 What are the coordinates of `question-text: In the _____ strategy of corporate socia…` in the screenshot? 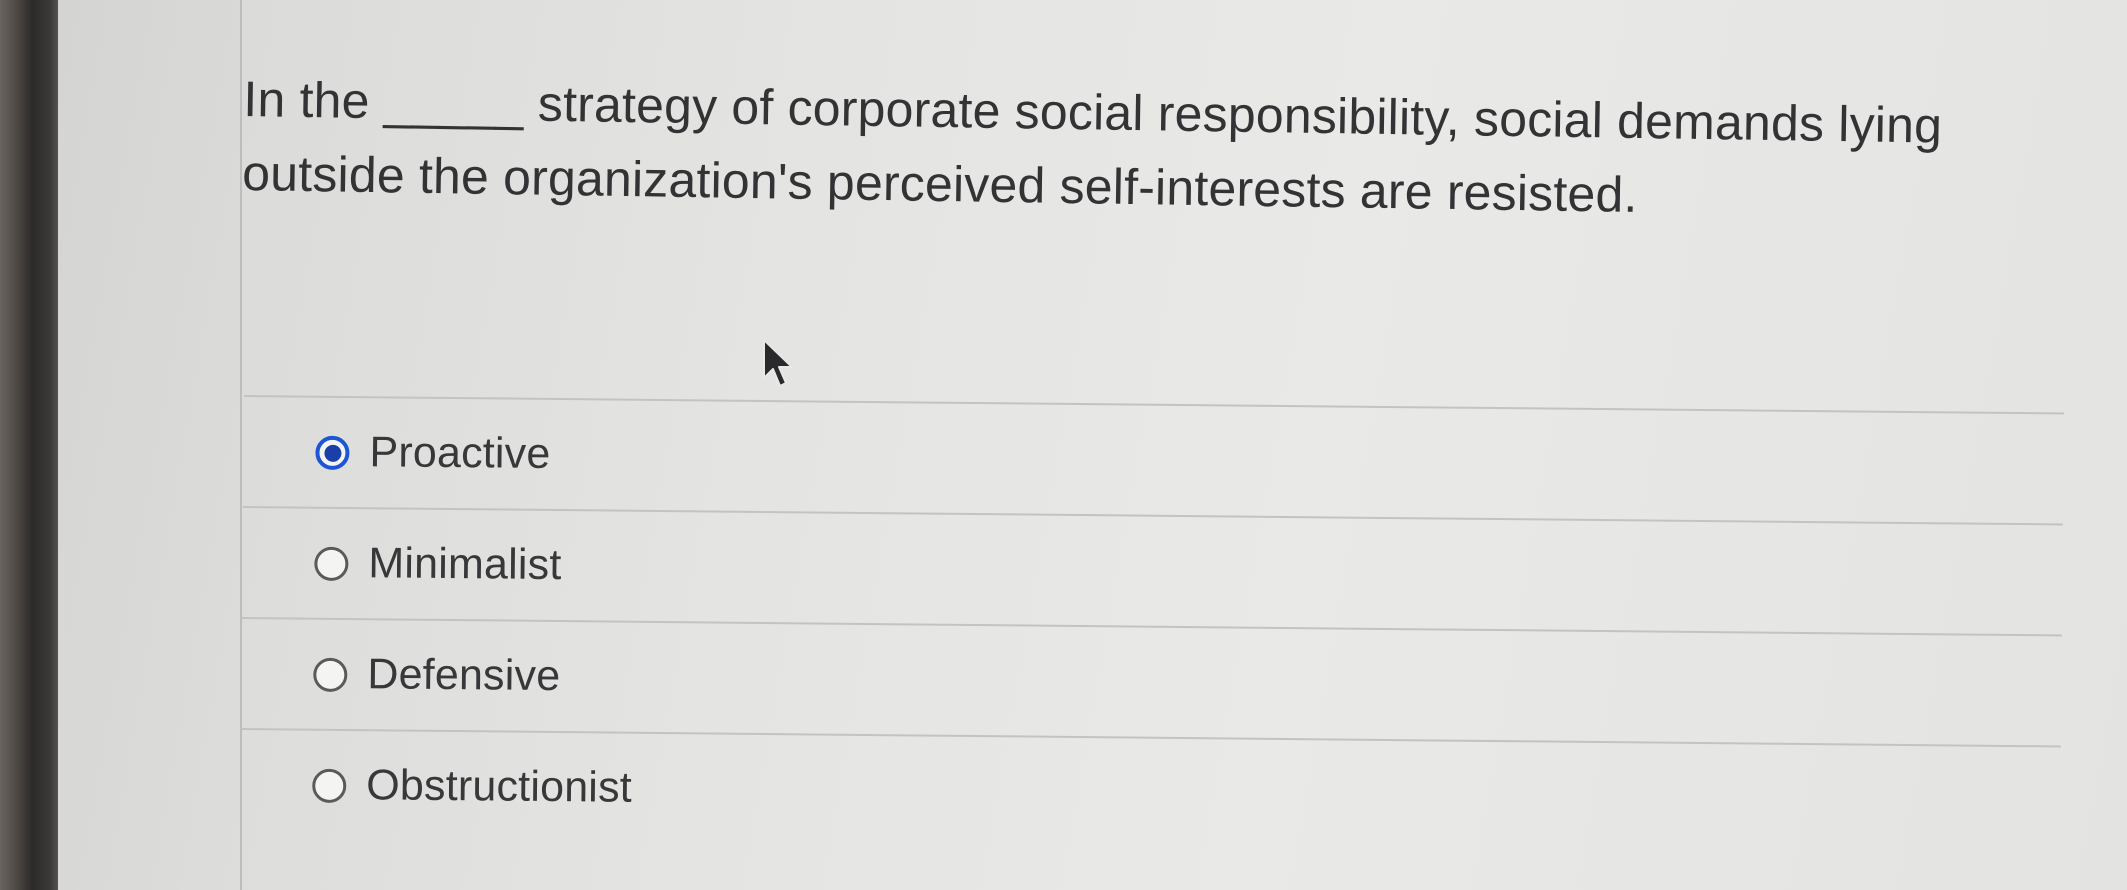 It's located at (1092, 146).